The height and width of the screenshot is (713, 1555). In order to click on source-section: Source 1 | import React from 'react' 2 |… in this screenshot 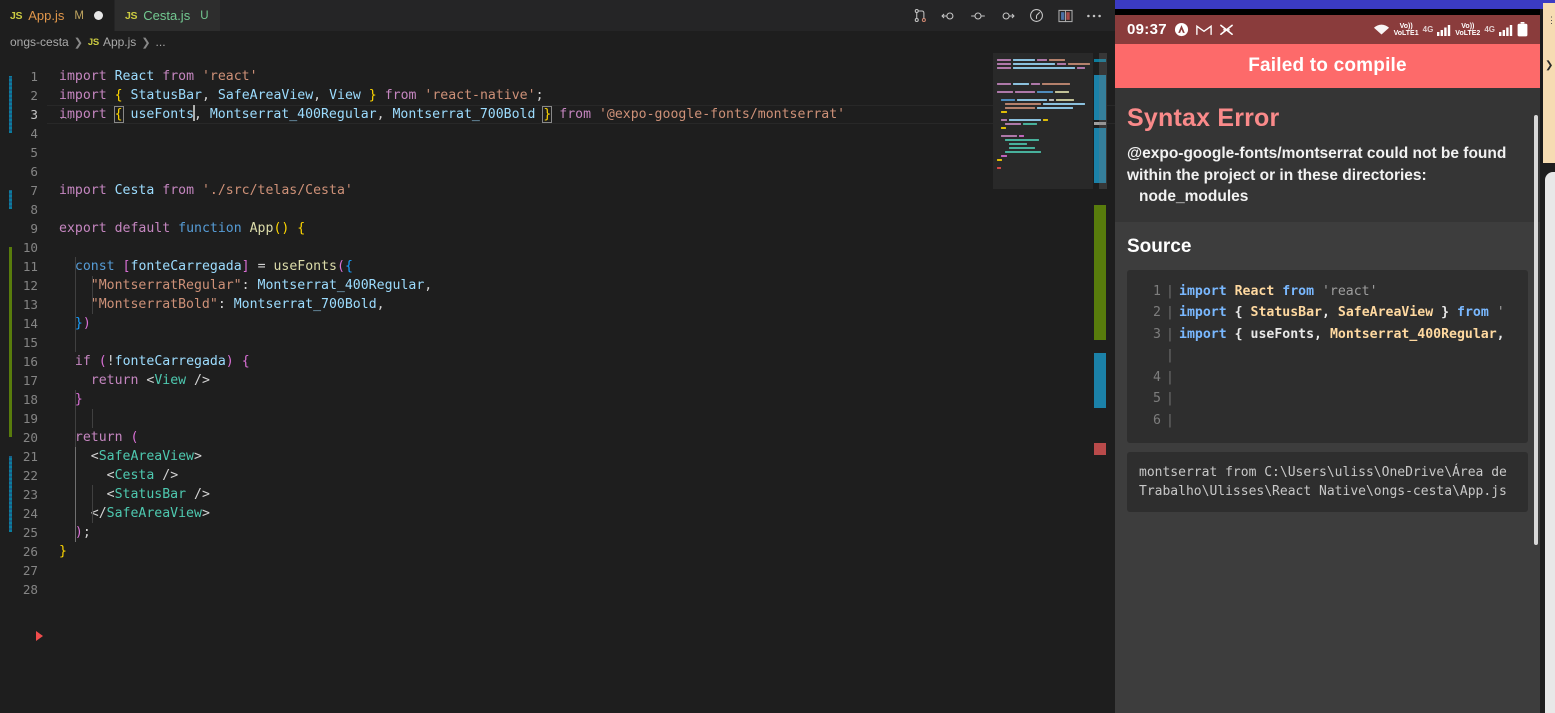, I will do `click(1327, 371)`.